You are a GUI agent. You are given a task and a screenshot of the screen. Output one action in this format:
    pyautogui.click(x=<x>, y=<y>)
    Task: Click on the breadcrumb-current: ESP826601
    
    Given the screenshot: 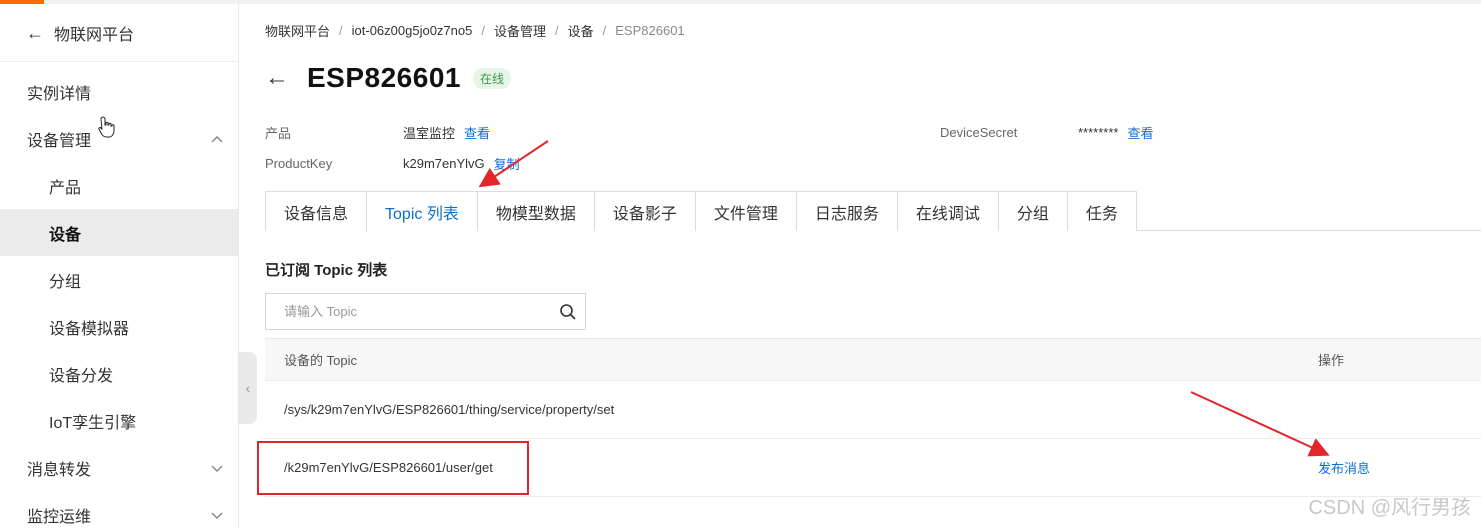 What is the action you would take?
    pyautogui.click(x=650, y=30)
    